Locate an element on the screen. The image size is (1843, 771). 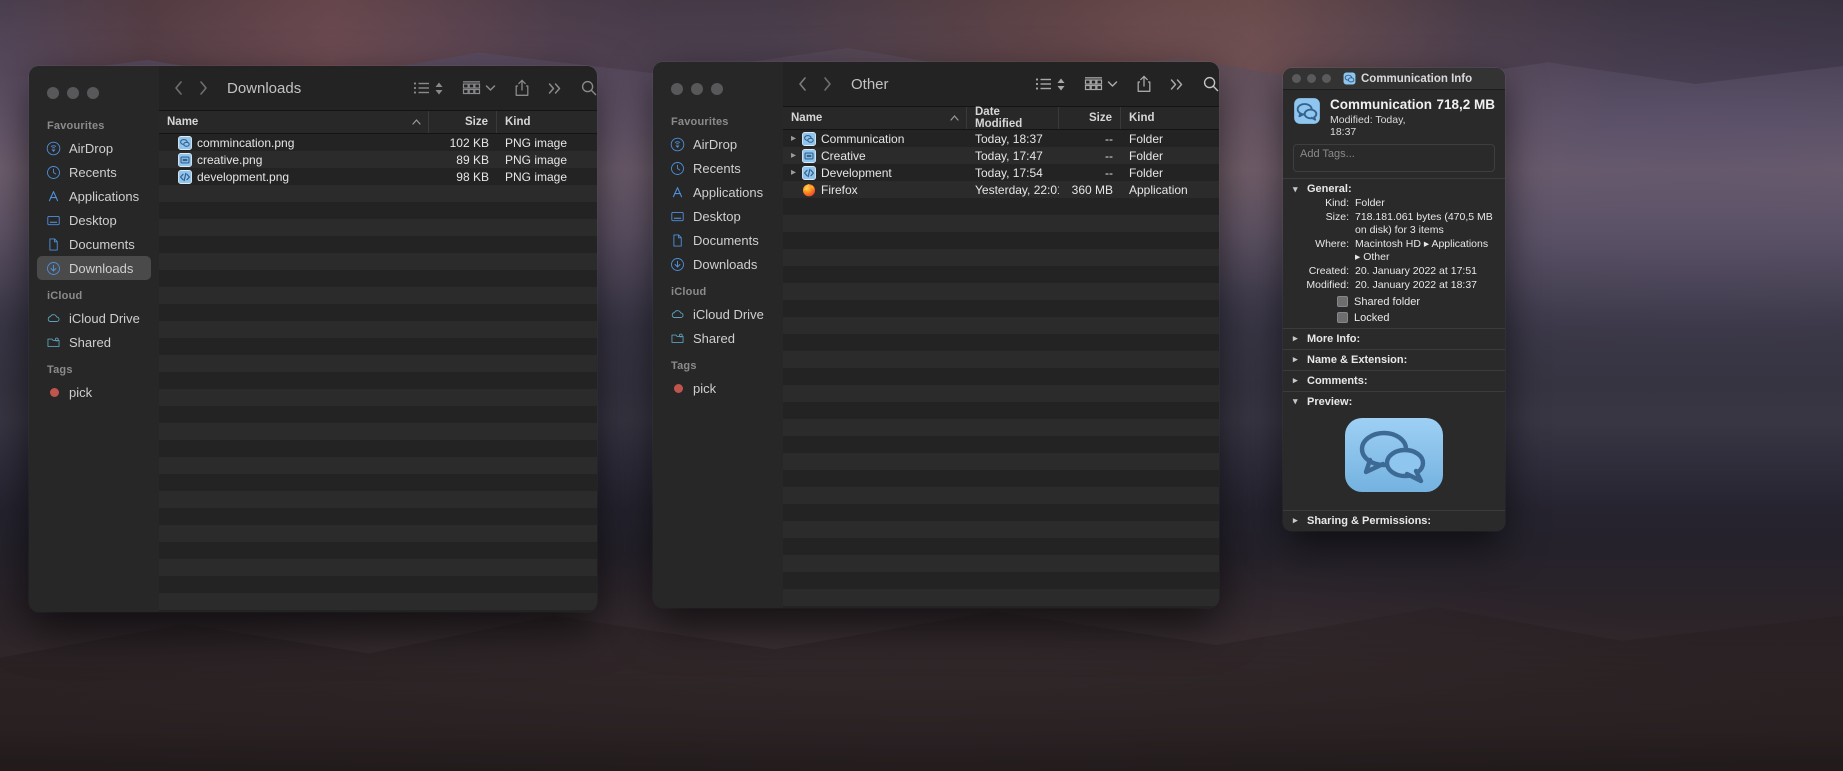
table-row: ▸ Communication Today, 18:37 -- Folder is located at coordinates (1001, 138).